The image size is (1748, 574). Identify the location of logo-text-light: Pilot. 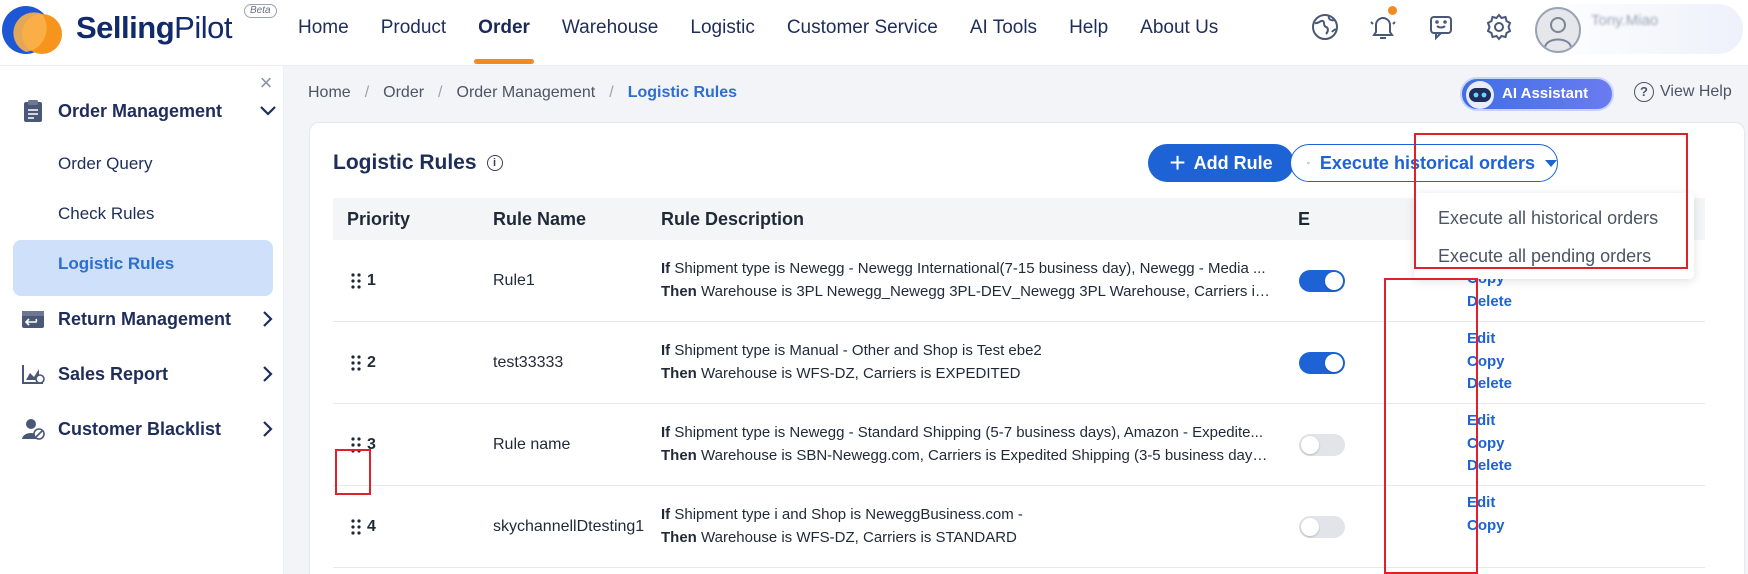
(203, 27).